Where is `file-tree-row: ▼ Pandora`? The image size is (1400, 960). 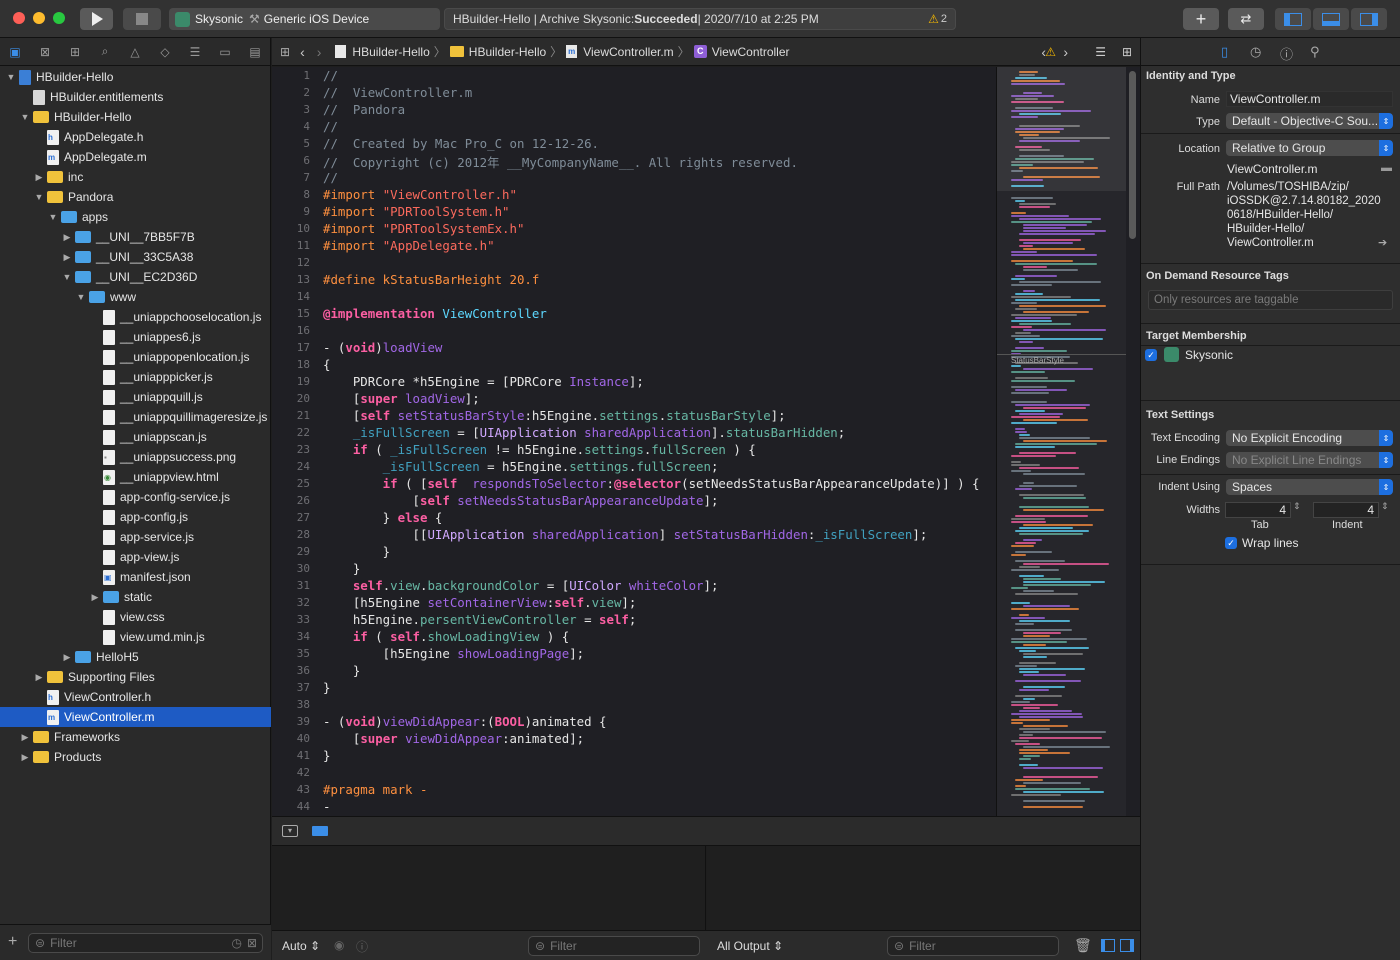
file-tree-row: ▼ Pandora is located at coordinates (135, 197).